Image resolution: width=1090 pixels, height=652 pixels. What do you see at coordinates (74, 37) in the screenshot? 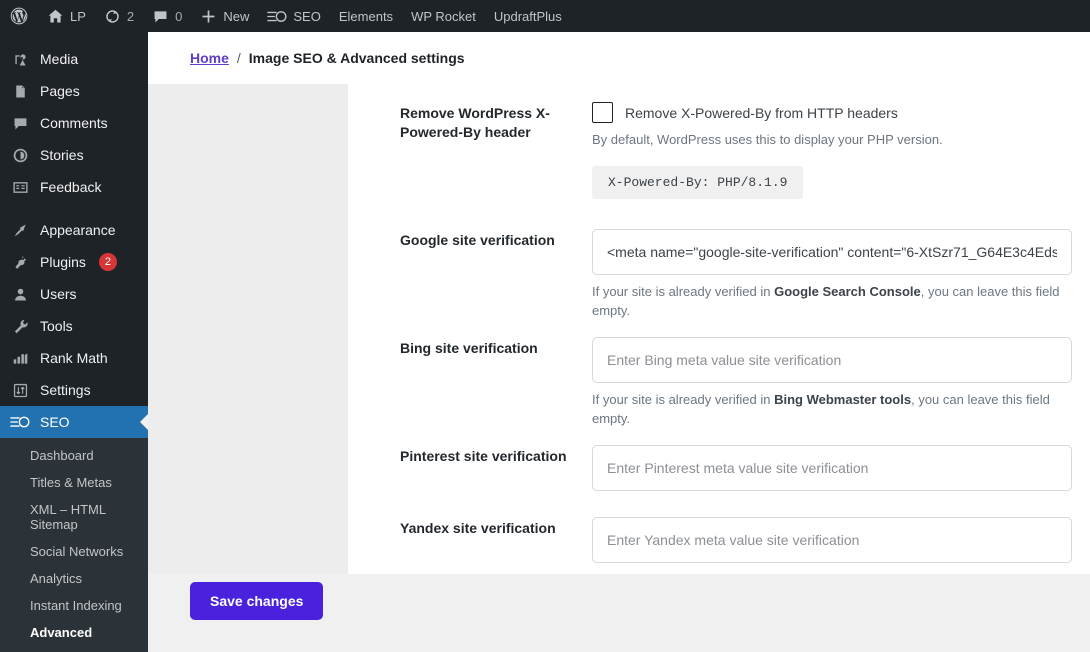
I see `menu-top-spacer` at bounding box center [74, 37].